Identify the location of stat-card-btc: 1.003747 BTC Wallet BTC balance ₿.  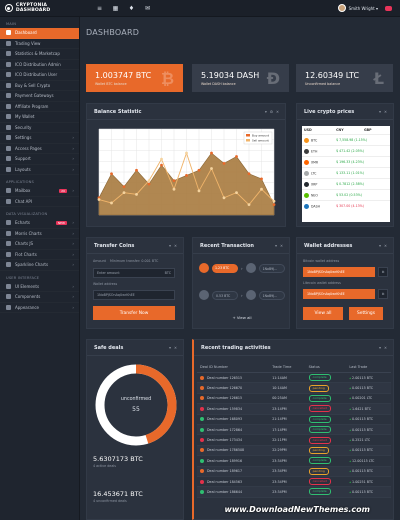
(134, 78).